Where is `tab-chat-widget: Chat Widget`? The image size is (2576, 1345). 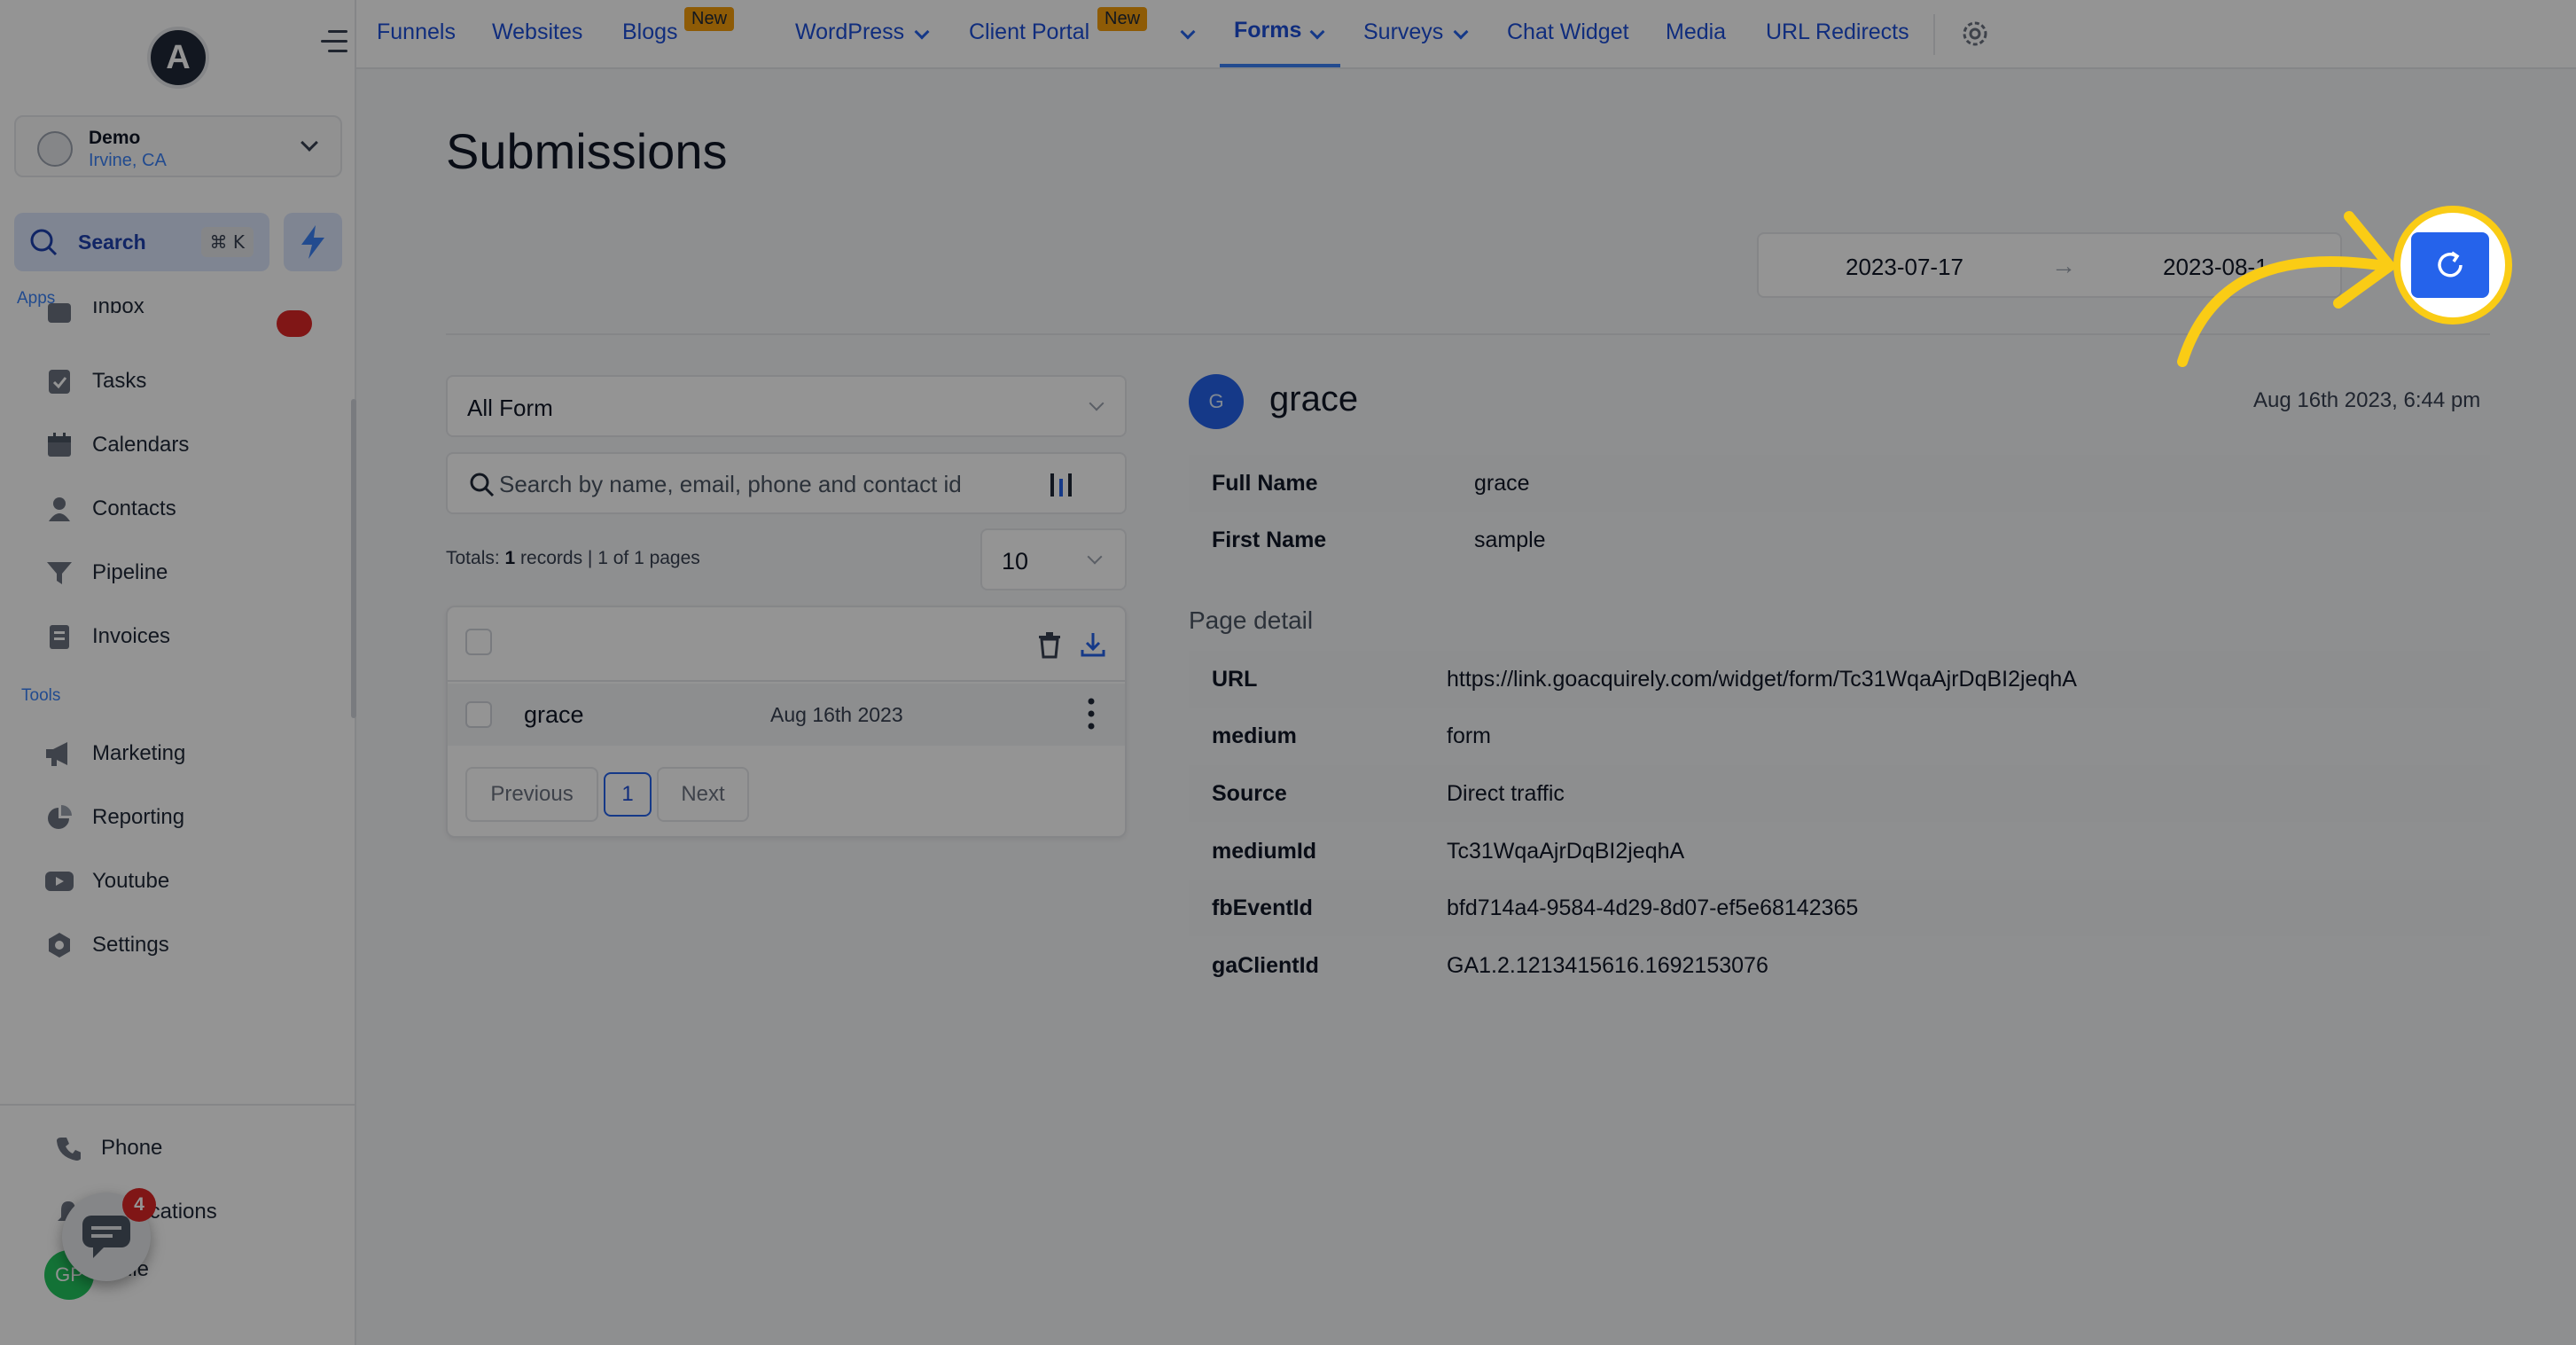
tab-chat-widget: Chat Widget is located at coordinates (1568, 32).